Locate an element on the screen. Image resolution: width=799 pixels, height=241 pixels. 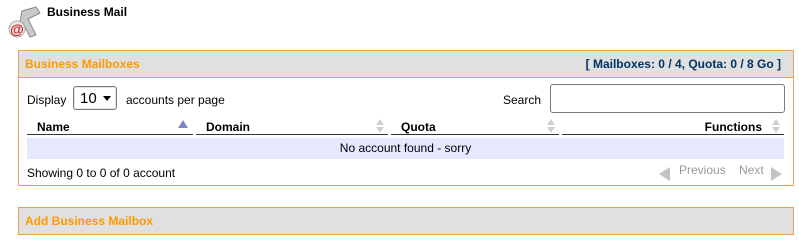
column-header-domain: Domain is located at coordinates (292, 126).